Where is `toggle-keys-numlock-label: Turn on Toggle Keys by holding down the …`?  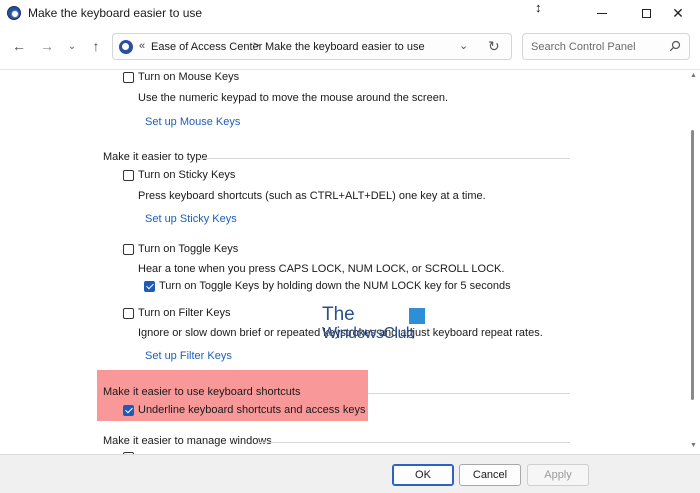
toggle-keys-numlock-label: Turn on Toggle Keys by holding down the … is located at coordinates (335, 286).